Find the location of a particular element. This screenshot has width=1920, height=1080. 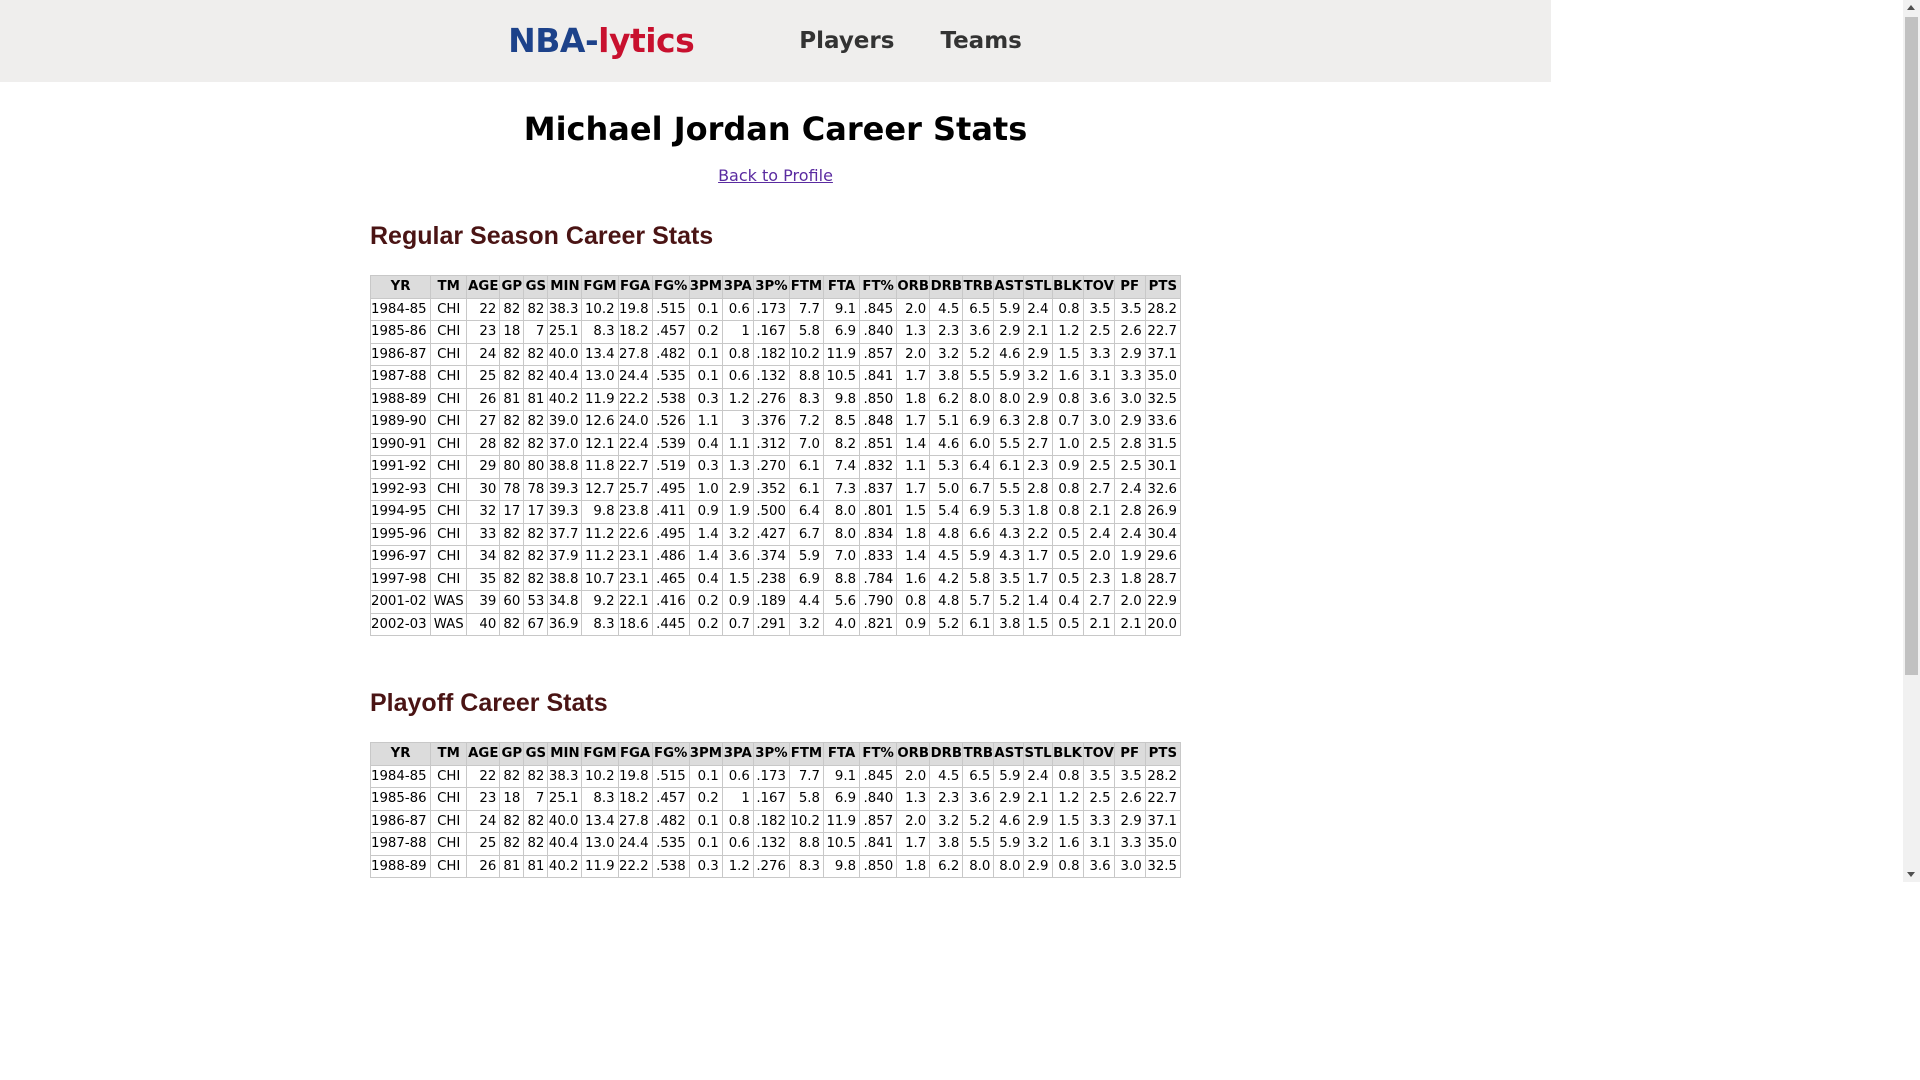

table-cell: 2.9 is located at coordinates (1129, 422).